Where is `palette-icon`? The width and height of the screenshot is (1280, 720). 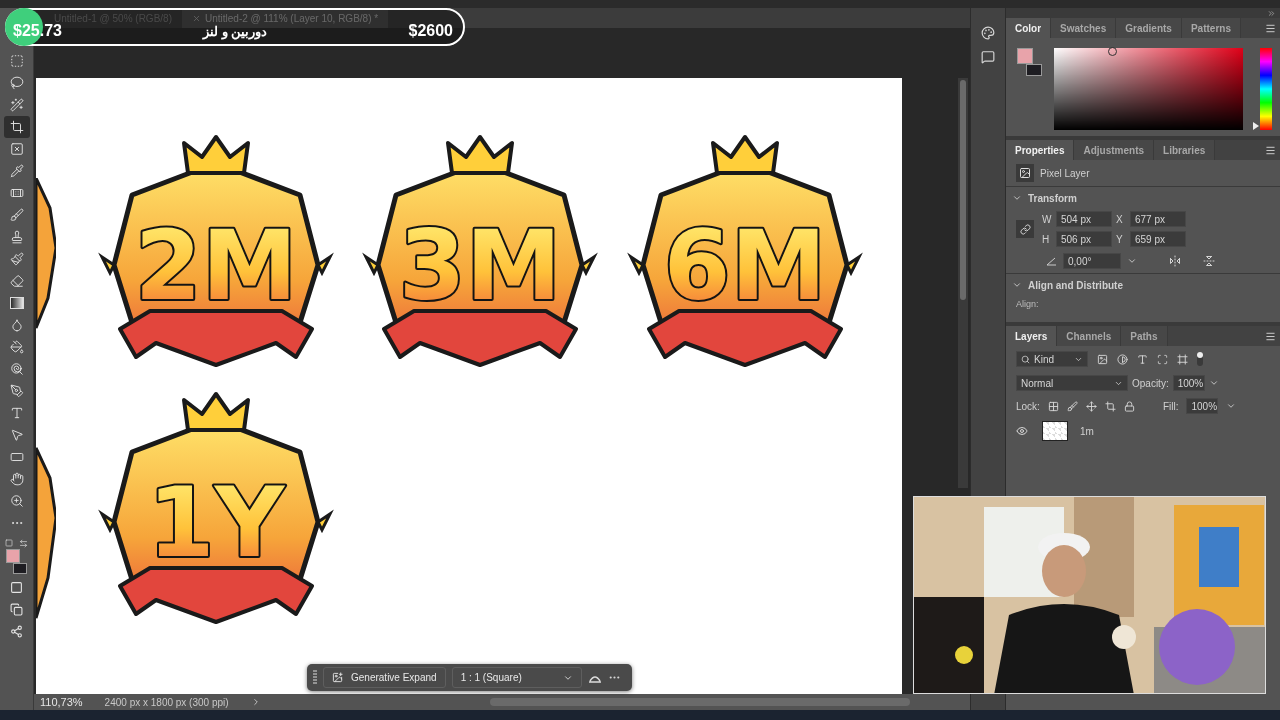
palette-icon is located at coordinates (988, 33).